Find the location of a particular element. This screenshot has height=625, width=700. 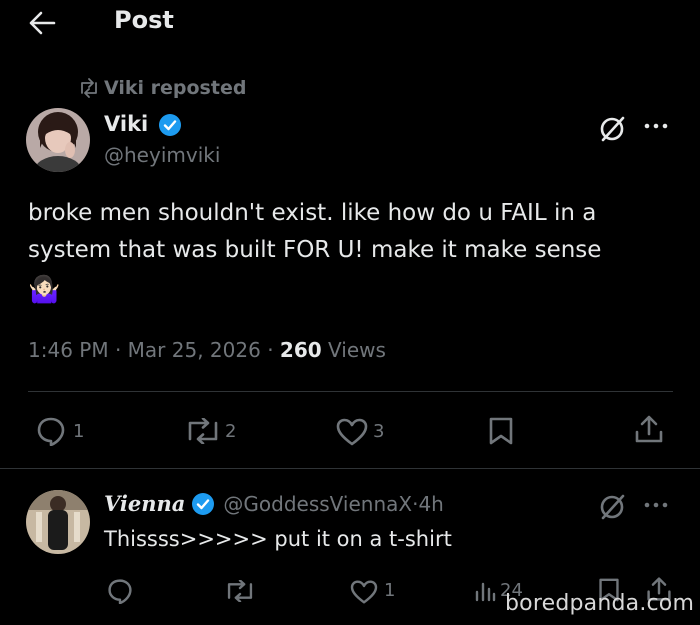

avatar is located at coordinates (58, 140).